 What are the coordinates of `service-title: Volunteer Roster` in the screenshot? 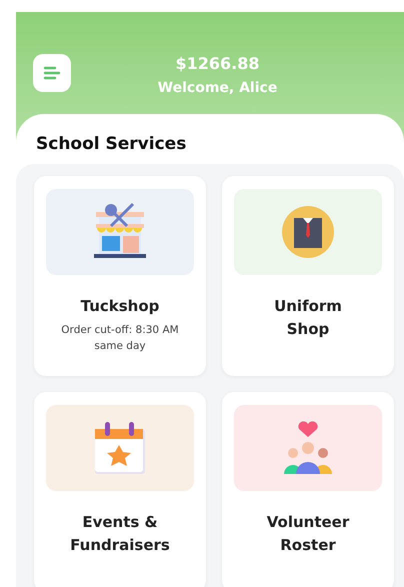 It's located at (308, 534).